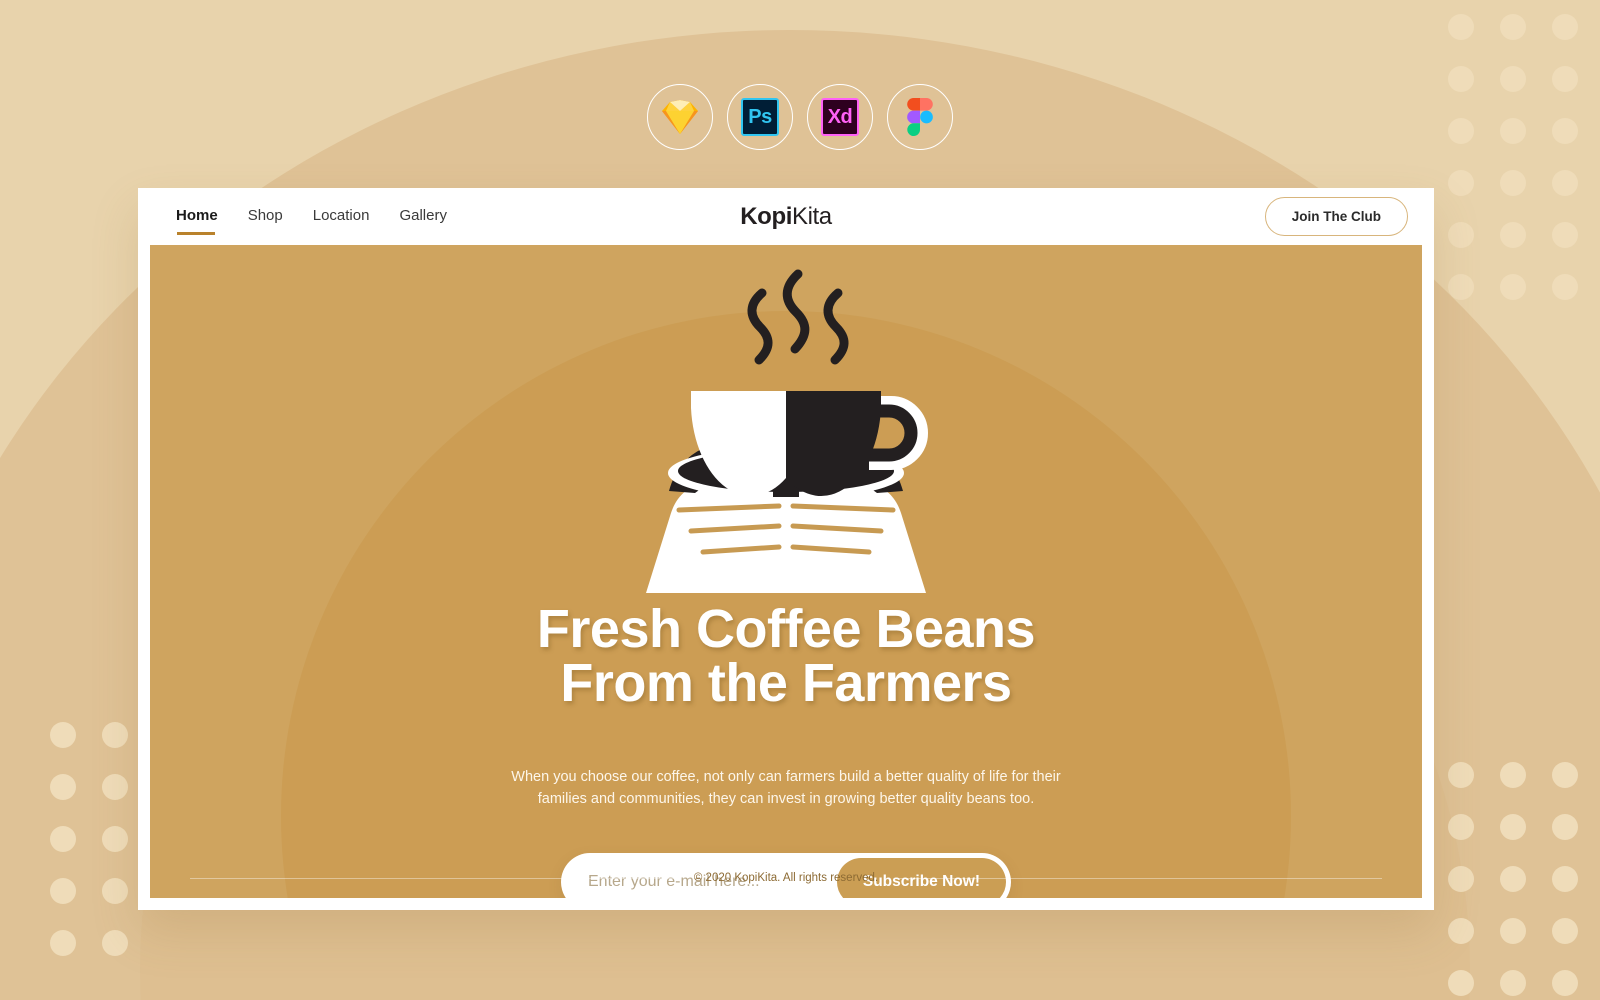  What do you see at coordinates (800, 117) in the screenshot?
I see `design-tool-badges: Ps Xd` at bounding box center [800, 117].